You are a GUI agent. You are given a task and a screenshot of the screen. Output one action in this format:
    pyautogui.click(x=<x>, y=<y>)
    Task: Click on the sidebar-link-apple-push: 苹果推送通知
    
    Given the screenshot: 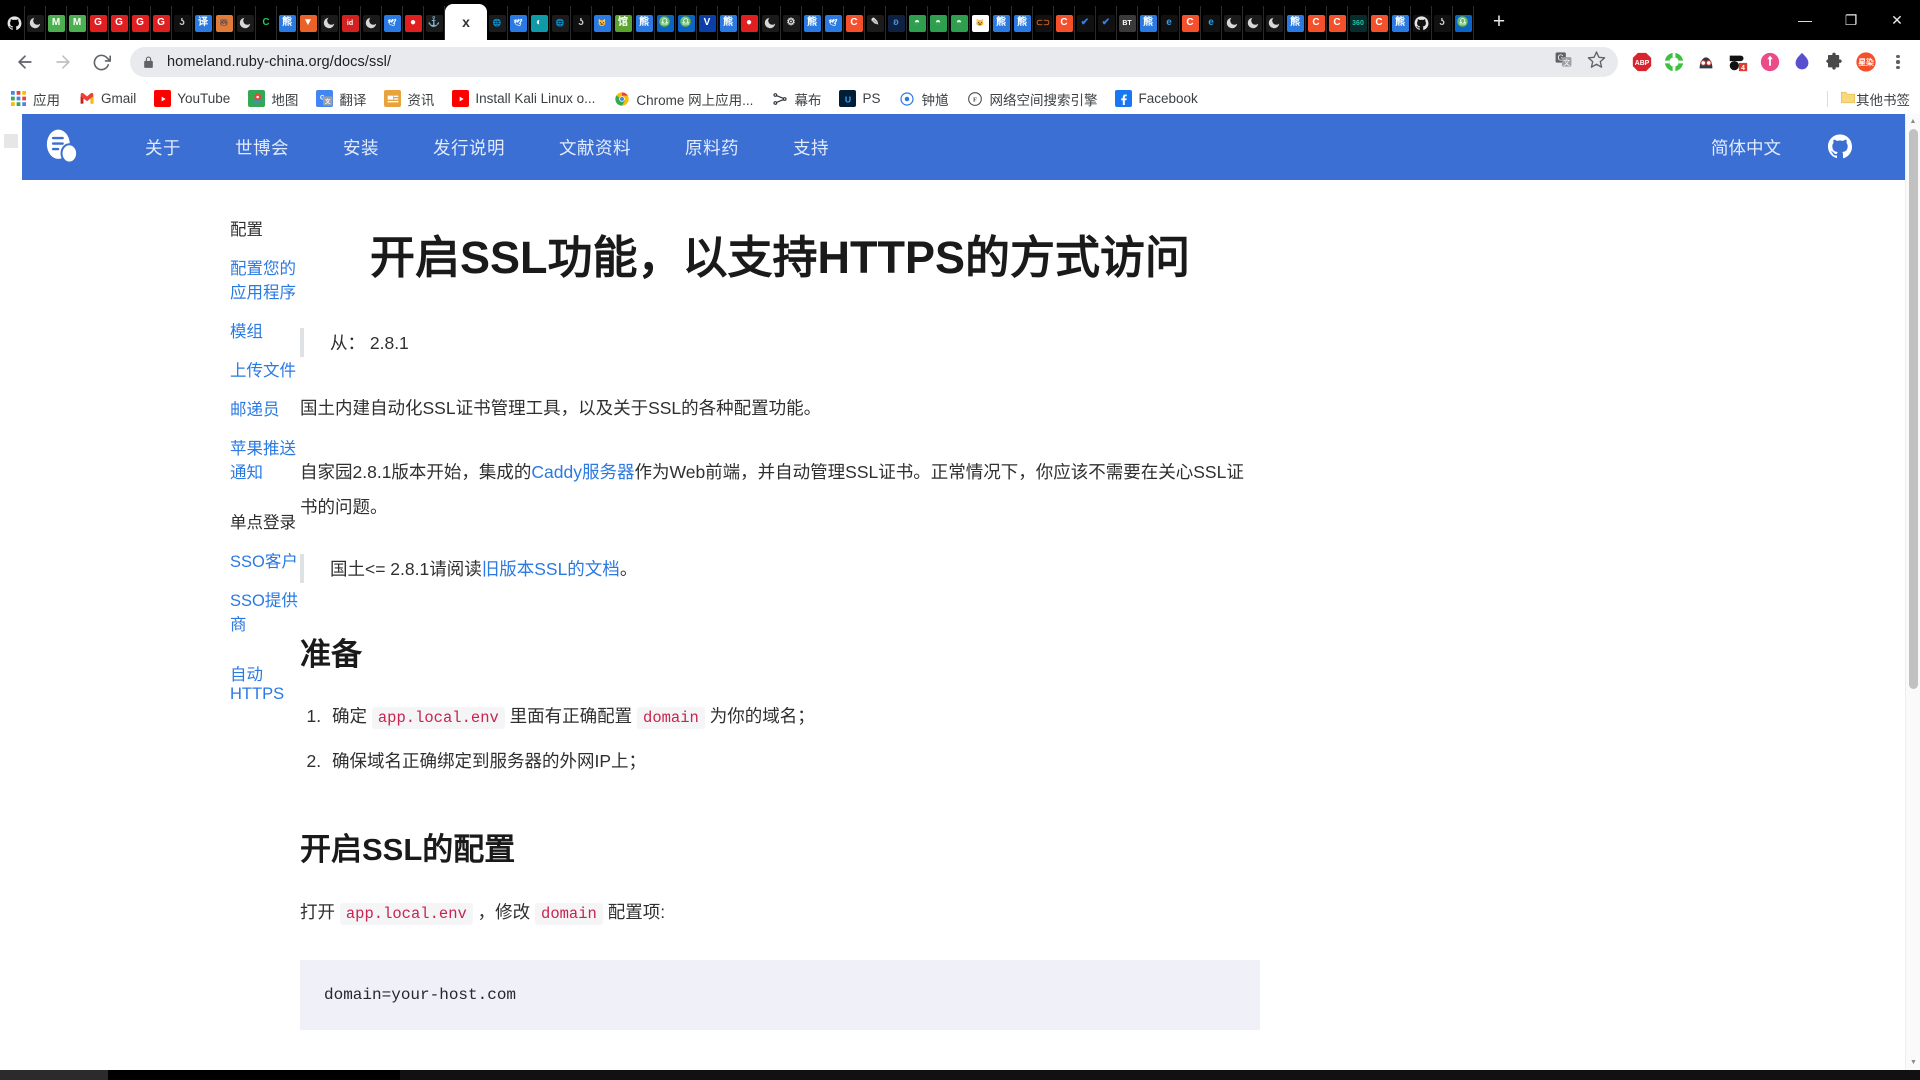 What is the action you would take?
    pyautogui.click(x=265, y=459)
    